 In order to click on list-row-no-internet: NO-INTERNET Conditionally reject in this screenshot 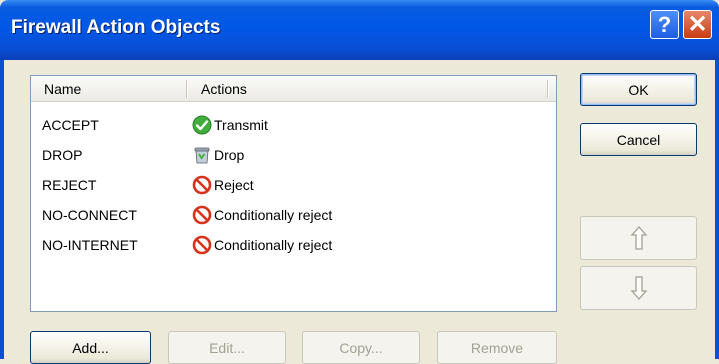, I will do `click(293, 245)`.